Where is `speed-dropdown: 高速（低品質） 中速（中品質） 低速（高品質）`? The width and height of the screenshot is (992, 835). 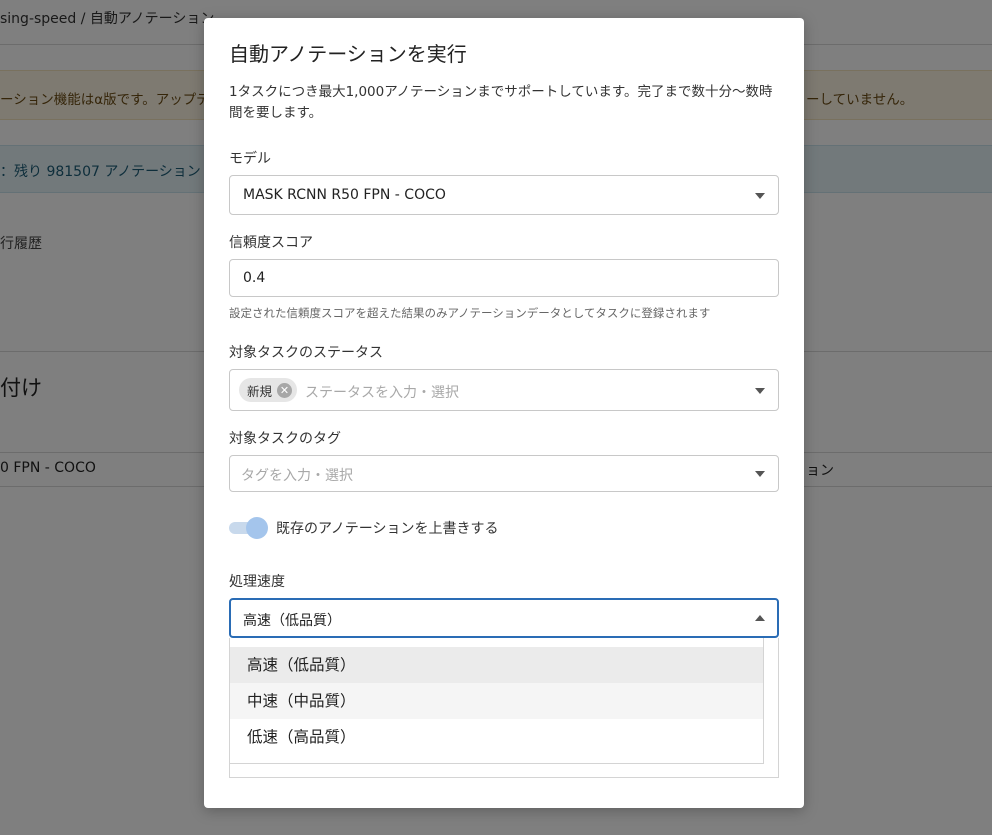 speed-dropdown: 高速（低品質） 中速（中品質） 低速（高品質） is located at coordinates (504, 708).